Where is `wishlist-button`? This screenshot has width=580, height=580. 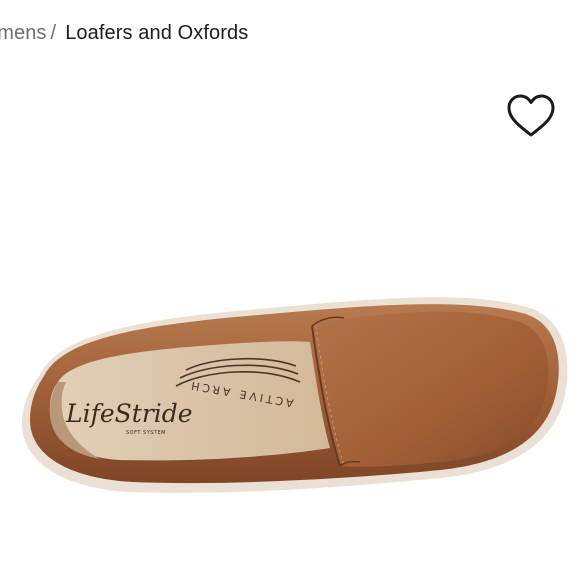
wishlist-button is located at coordinates (531, 117).